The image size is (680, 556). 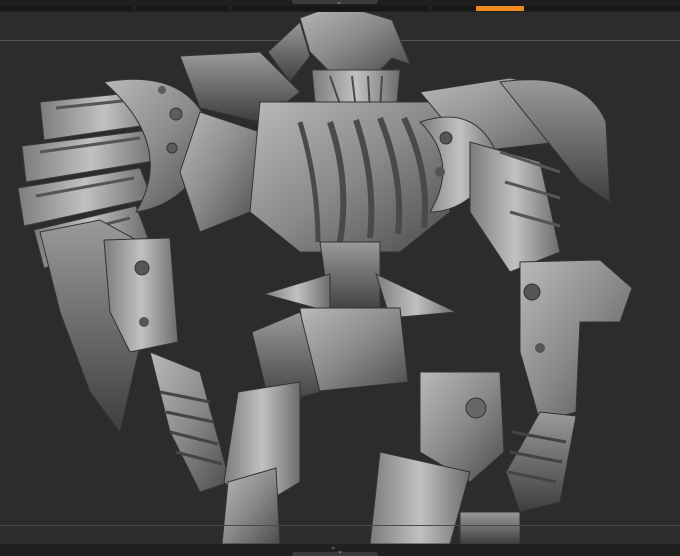 I want to click on viewport-bottom-guide, so click(x=340, y=525).